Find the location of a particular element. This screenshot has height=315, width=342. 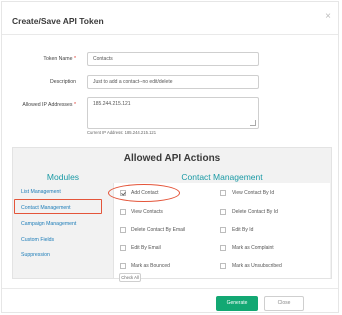

generate-button: Generate is located at coordinates (237, 303).